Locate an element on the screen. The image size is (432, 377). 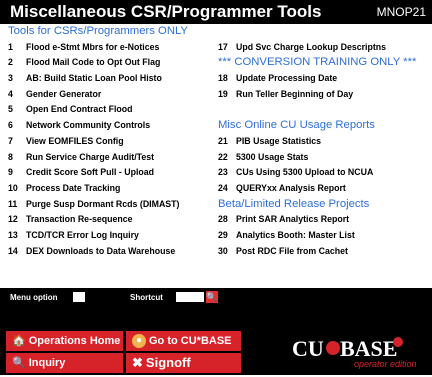
menu-item-label: DEX Downloads to Data Warehouse is located at coordinates (101, 250).